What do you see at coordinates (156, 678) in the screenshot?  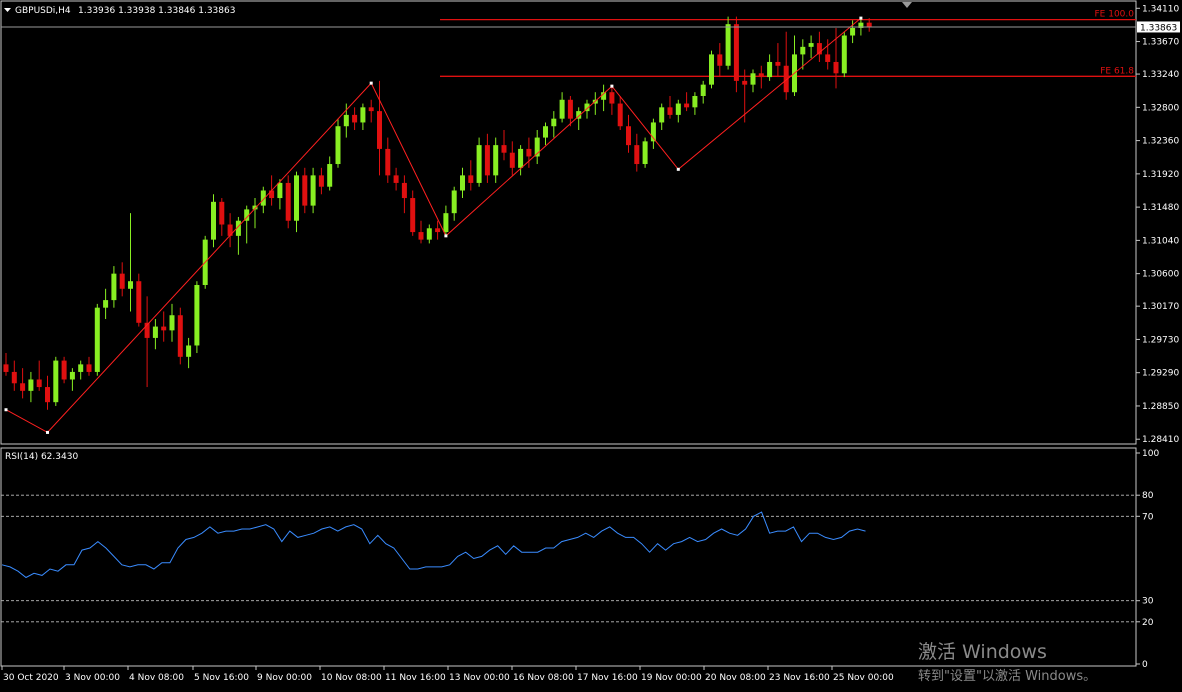 I see `time-tick-label: 4 Nov 08:00` at bounding box center [156, 678].